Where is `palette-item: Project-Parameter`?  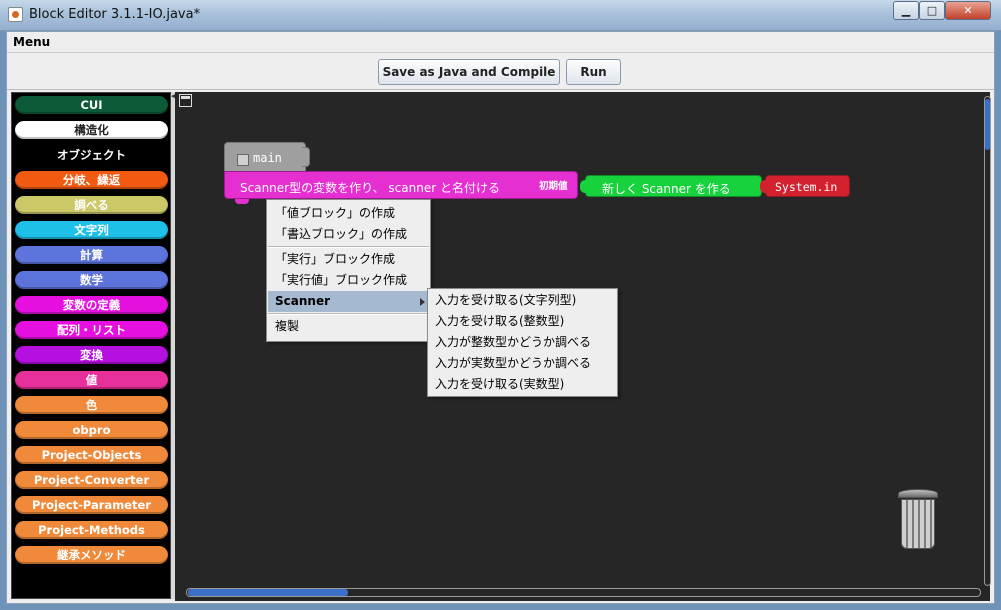 palette-item: Project-Parameter is located at coordinates (91, 505).